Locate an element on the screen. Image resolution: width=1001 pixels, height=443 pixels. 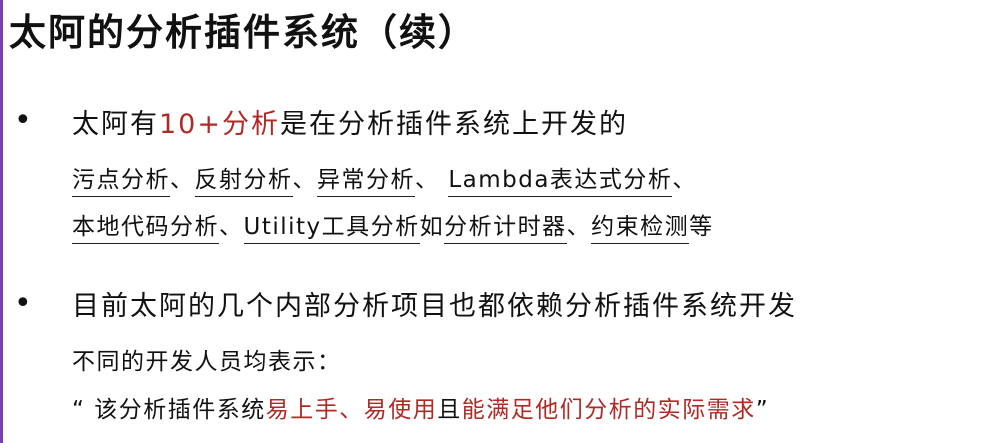
quote-close-mark: ” is located at coordinates (762, 410).